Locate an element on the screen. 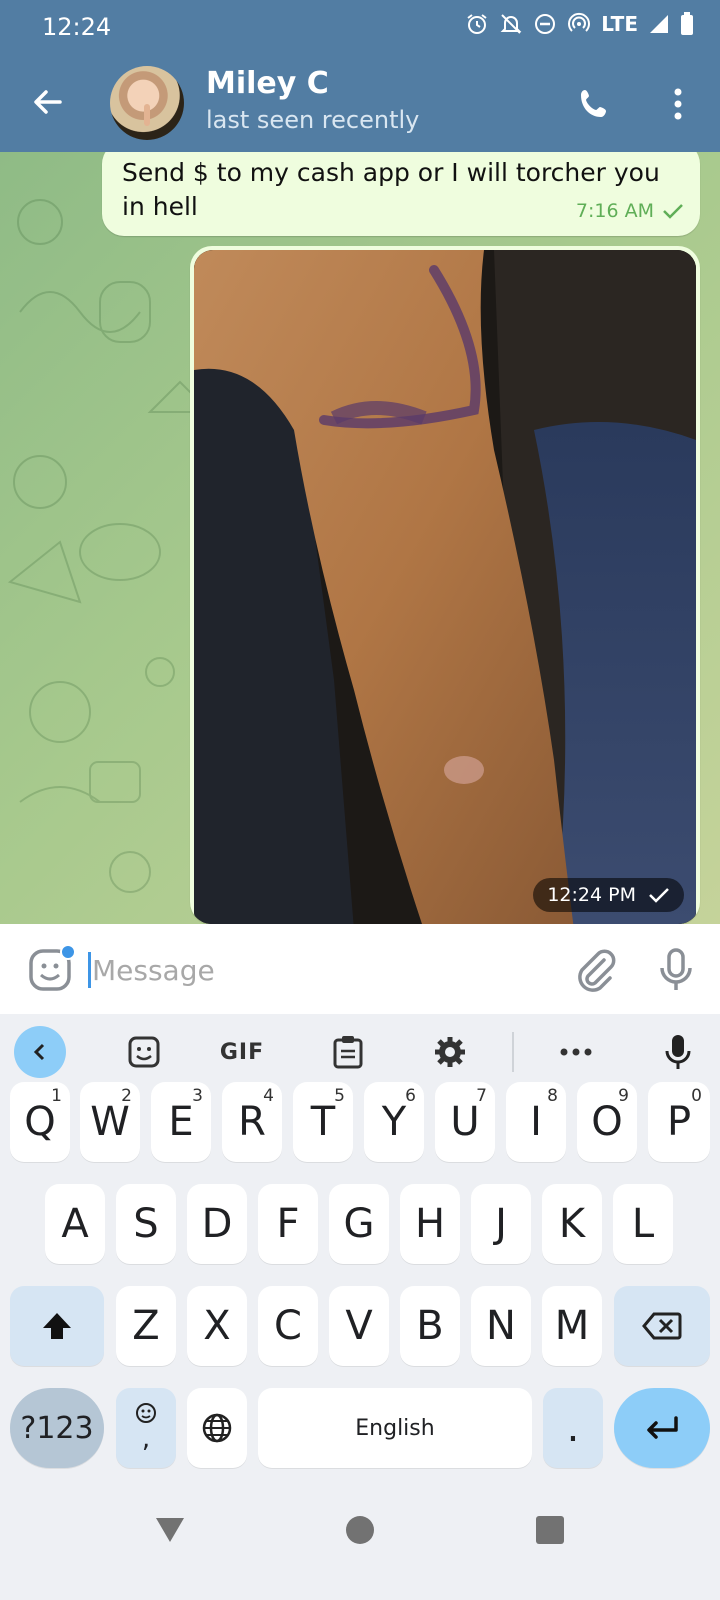 This screenshot has height=1600, width=720. back-arrow-icon is located at coordinates (48, 102).